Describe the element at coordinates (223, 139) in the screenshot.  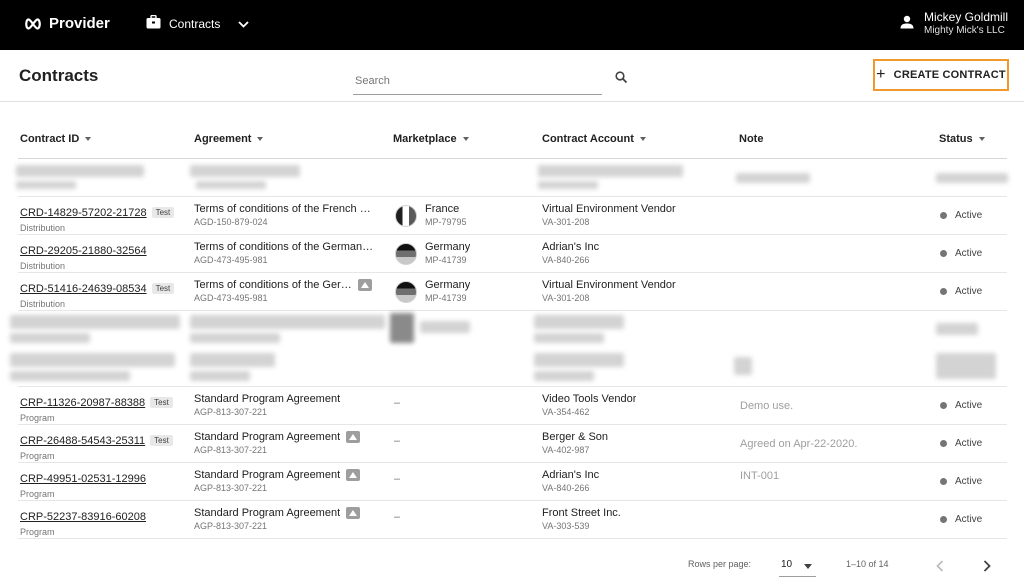
I see `column-label: Agreement` at that location.